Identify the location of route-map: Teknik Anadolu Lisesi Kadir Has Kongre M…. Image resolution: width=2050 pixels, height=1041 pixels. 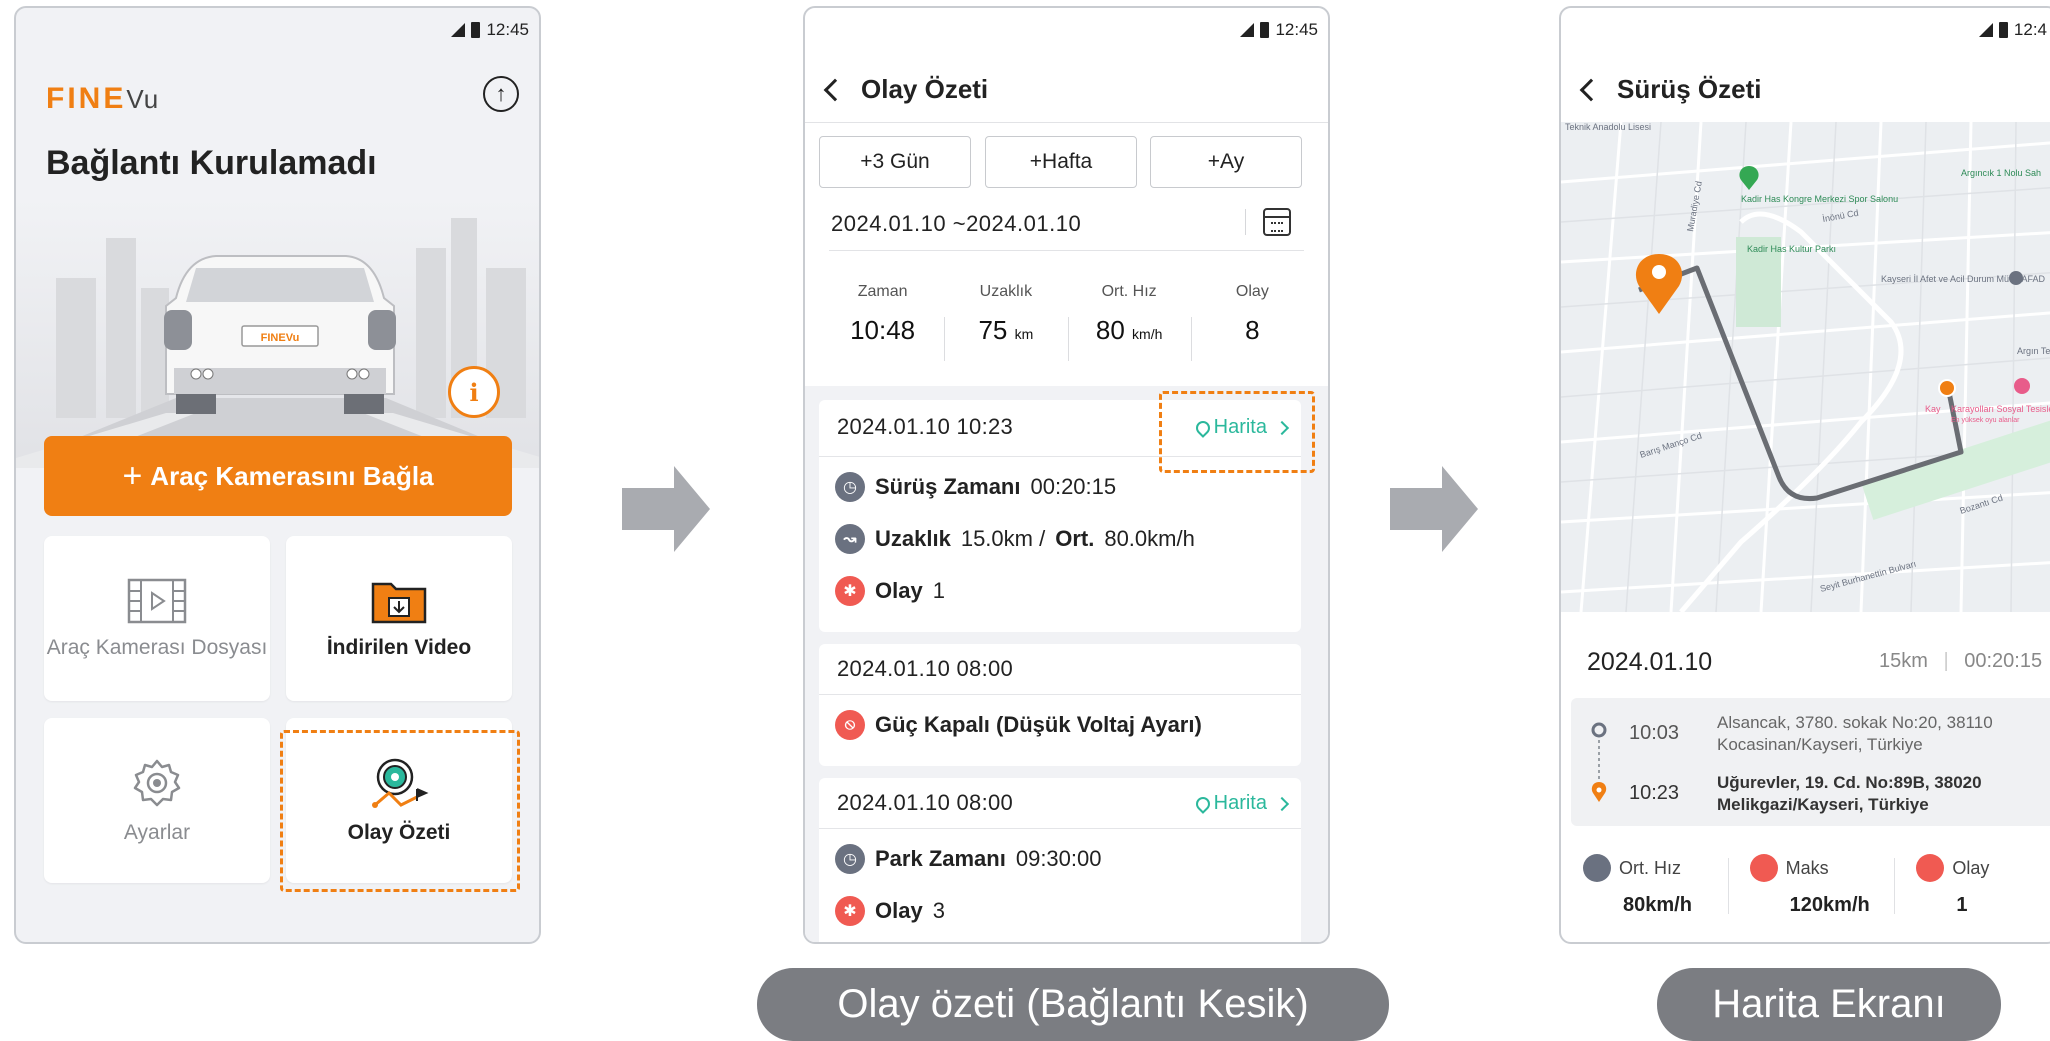
(1805, 367).